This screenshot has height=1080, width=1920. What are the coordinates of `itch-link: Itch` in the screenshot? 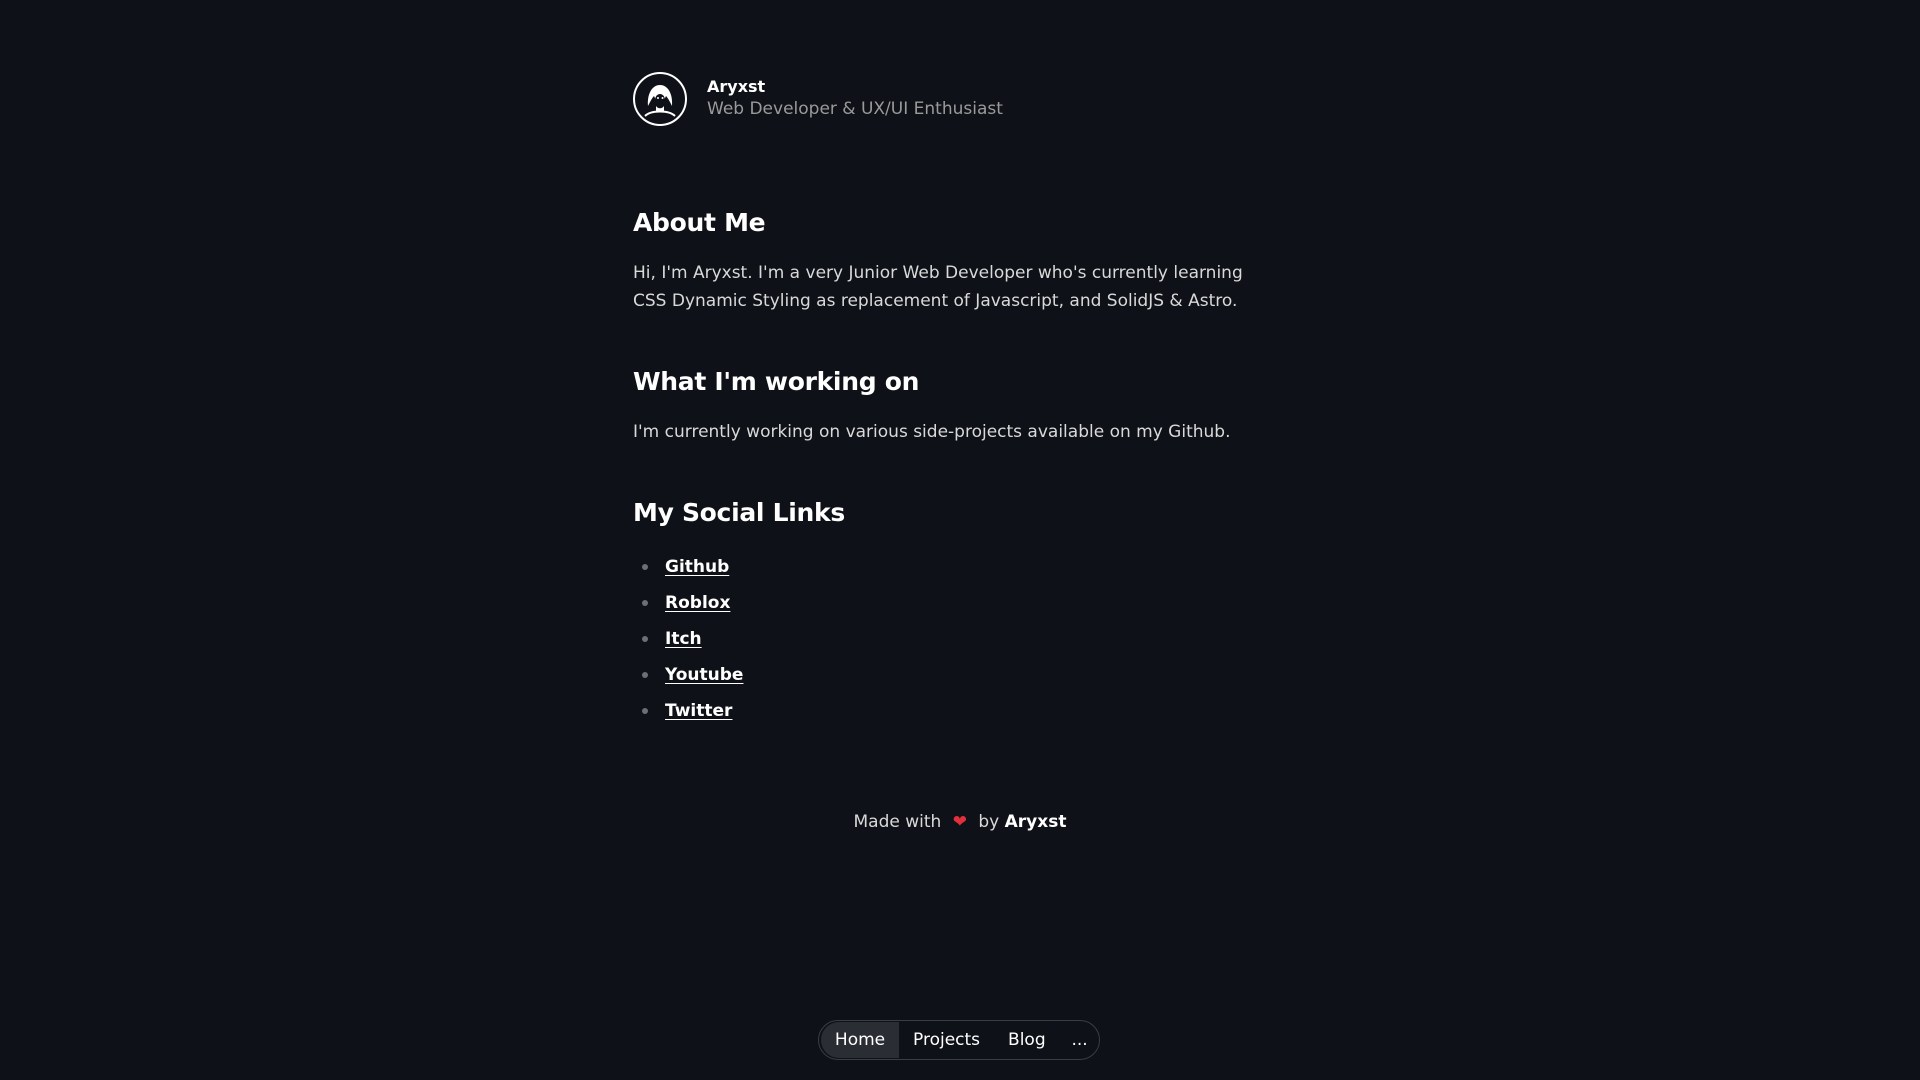 It's located at (683, 639).